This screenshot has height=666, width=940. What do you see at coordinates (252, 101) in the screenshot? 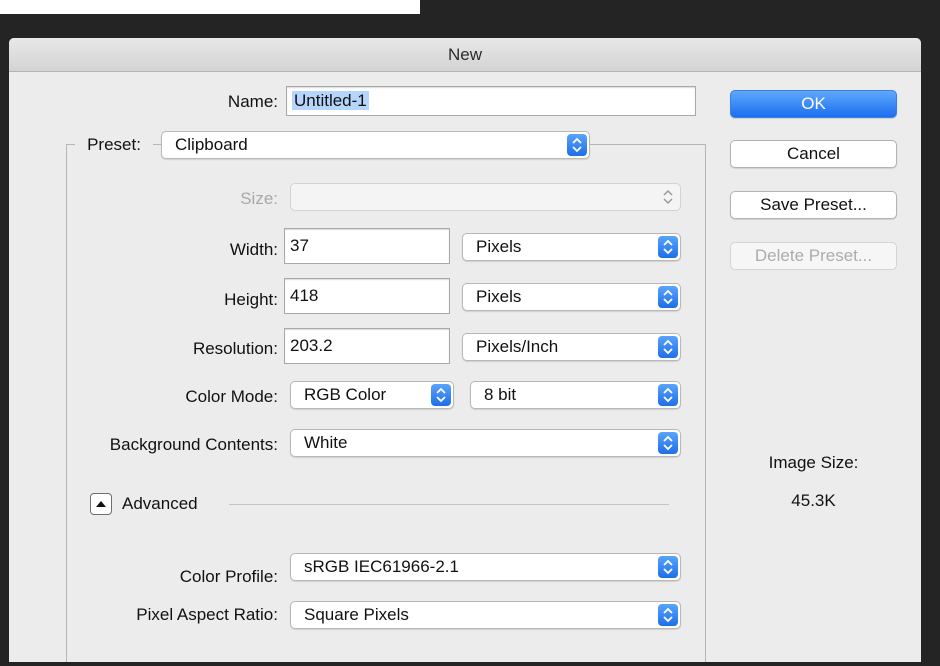
I see `name-label: Name:` at bounding box center [252, 101].